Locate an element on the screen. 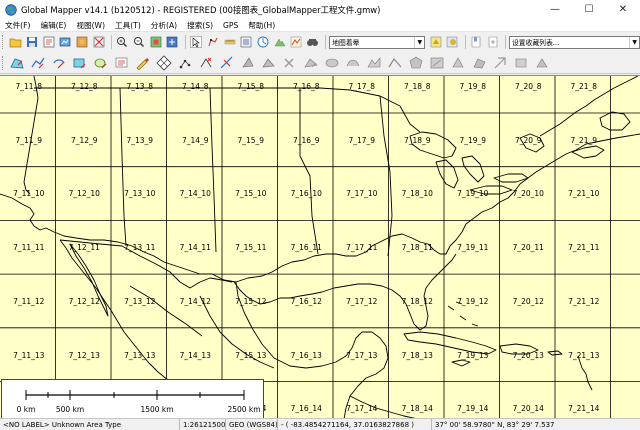 The width and height of the screenshot is (640, 430). smooth-feature-icon is located at coordinates (353, 63).